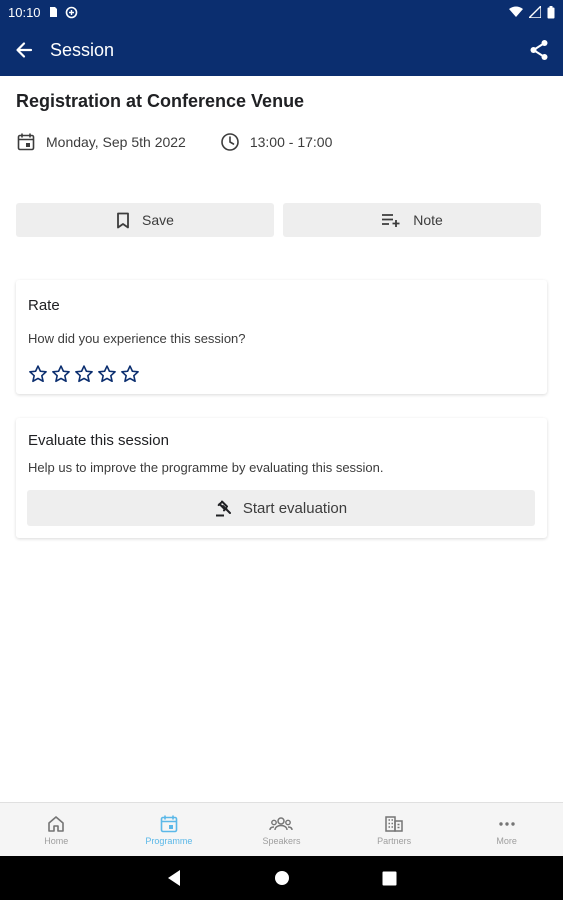 The height and width of the screenshot is (900, 563). Describe the element at coordinates (230, 142) in the screenshot. I see `clock-icon` at that location.